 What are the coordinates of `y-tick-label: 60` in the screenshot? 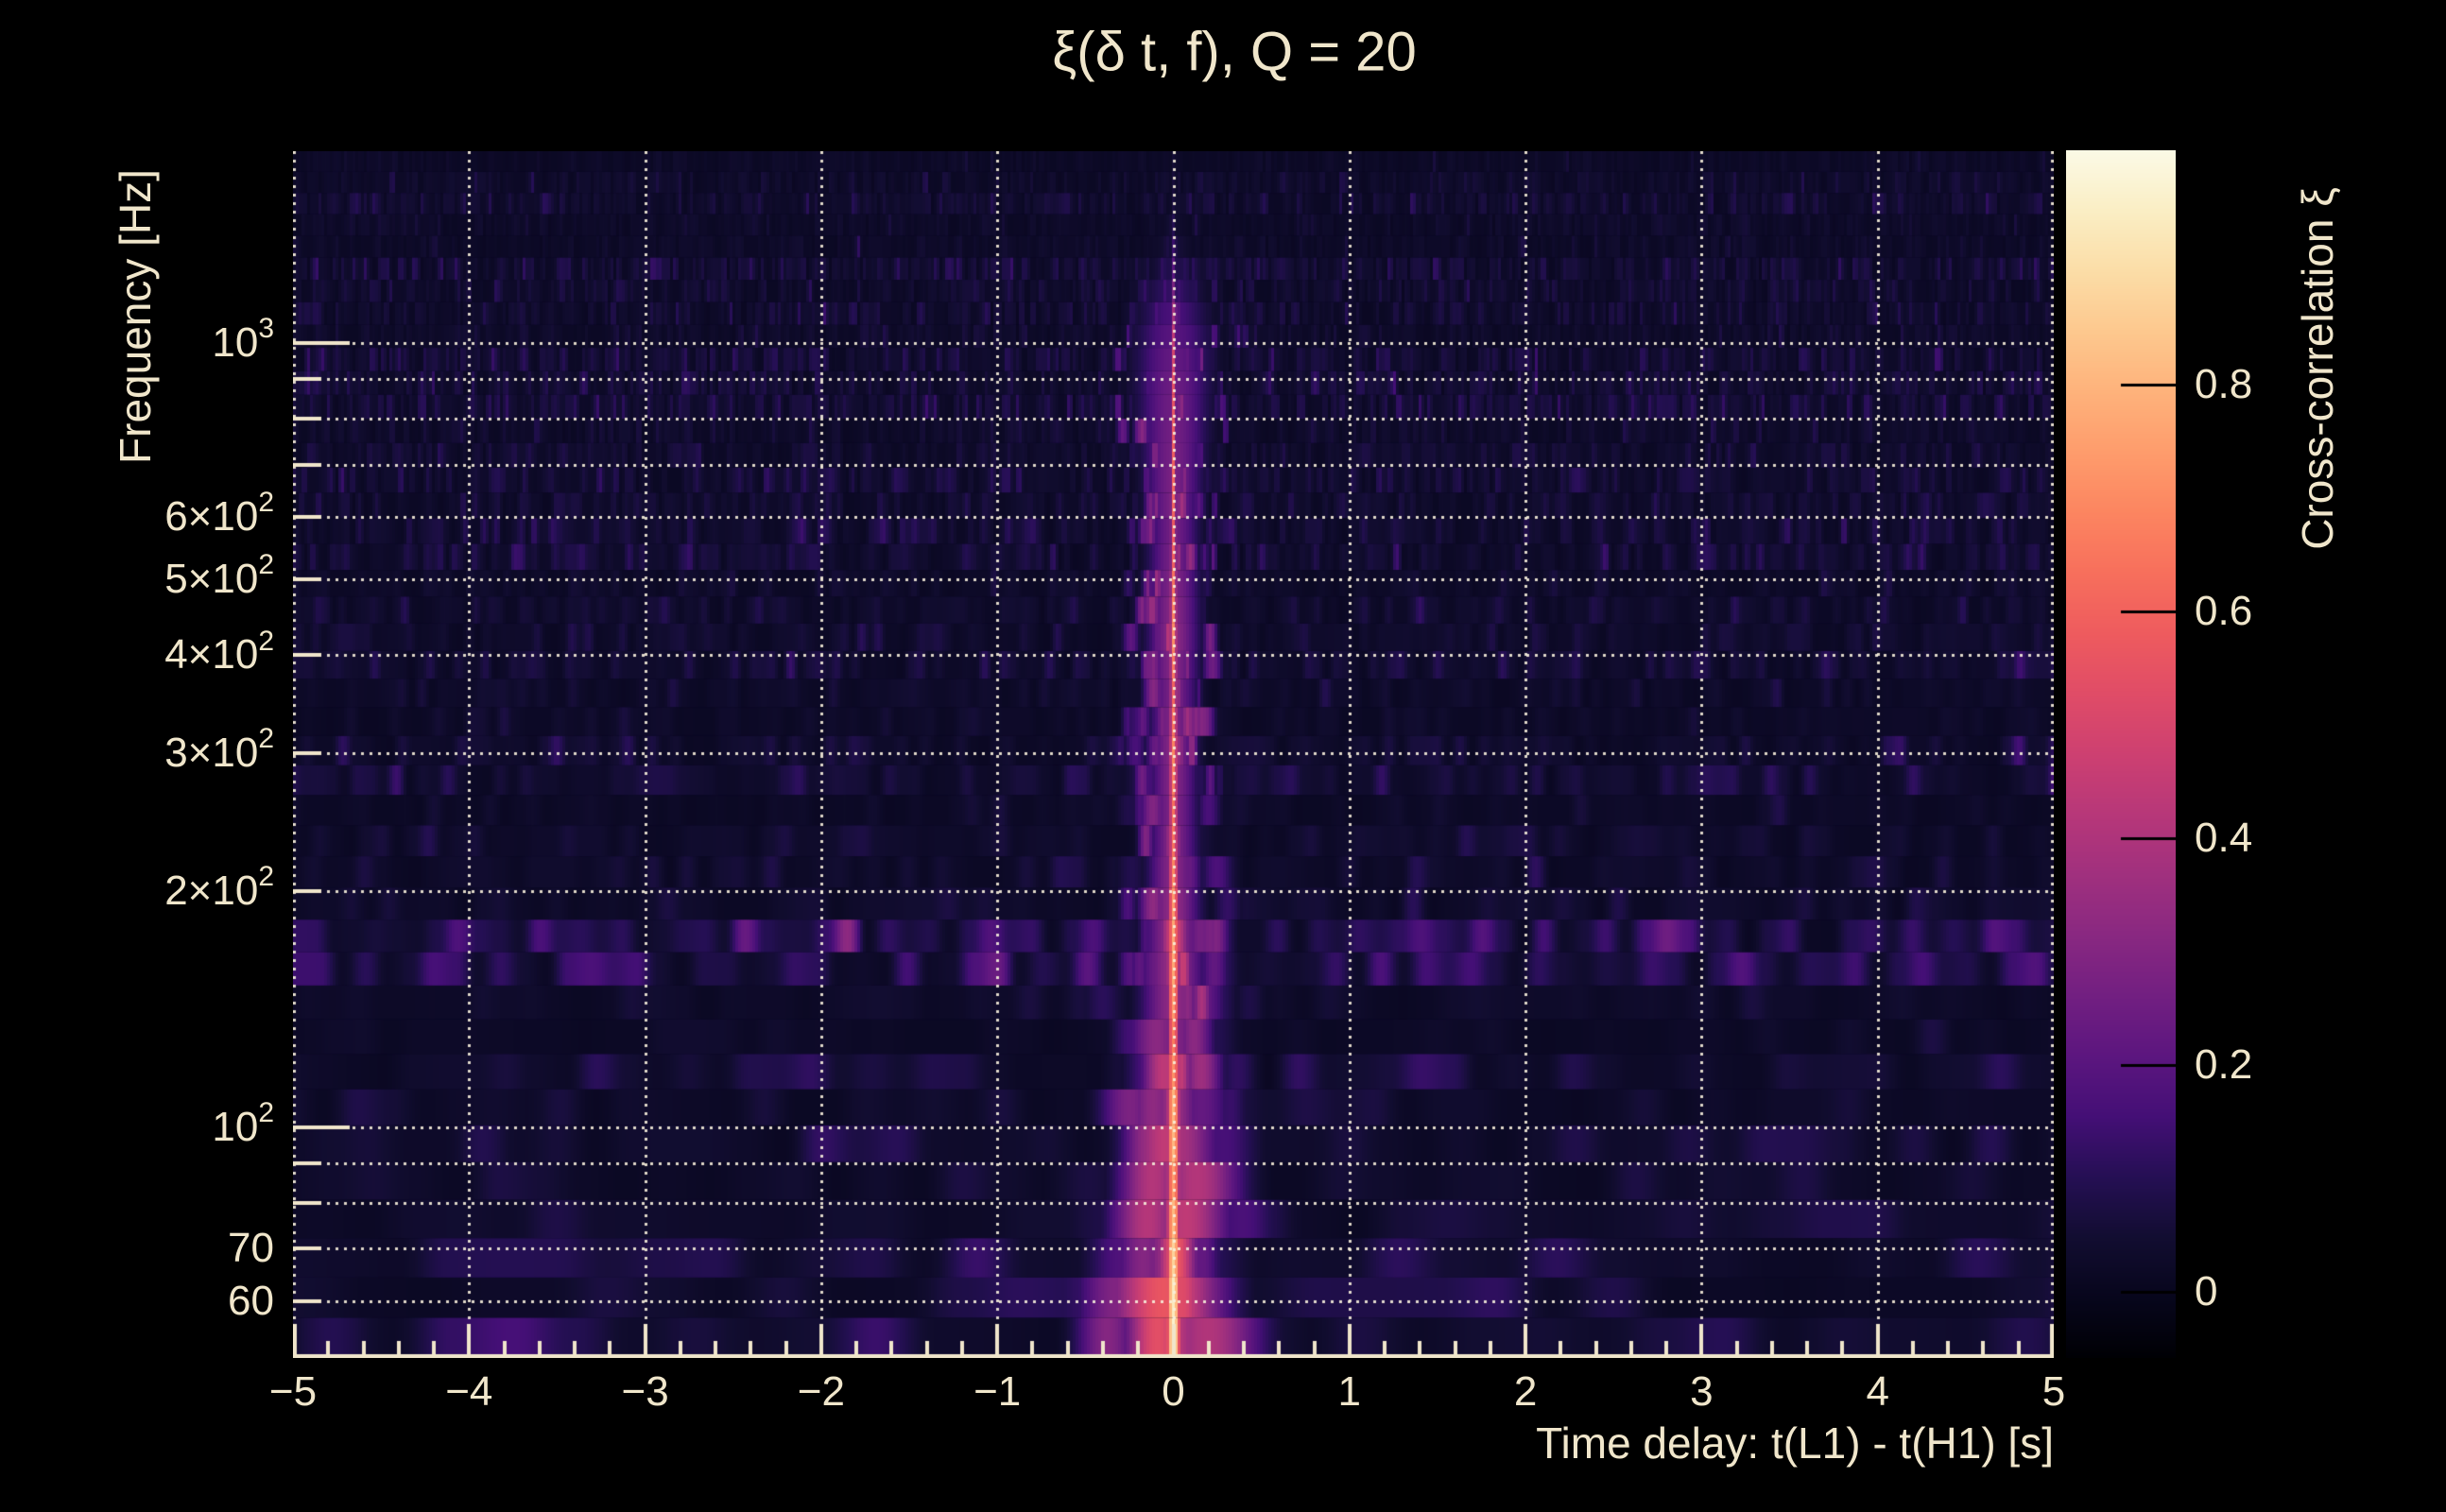 It's located at (251, 1301).